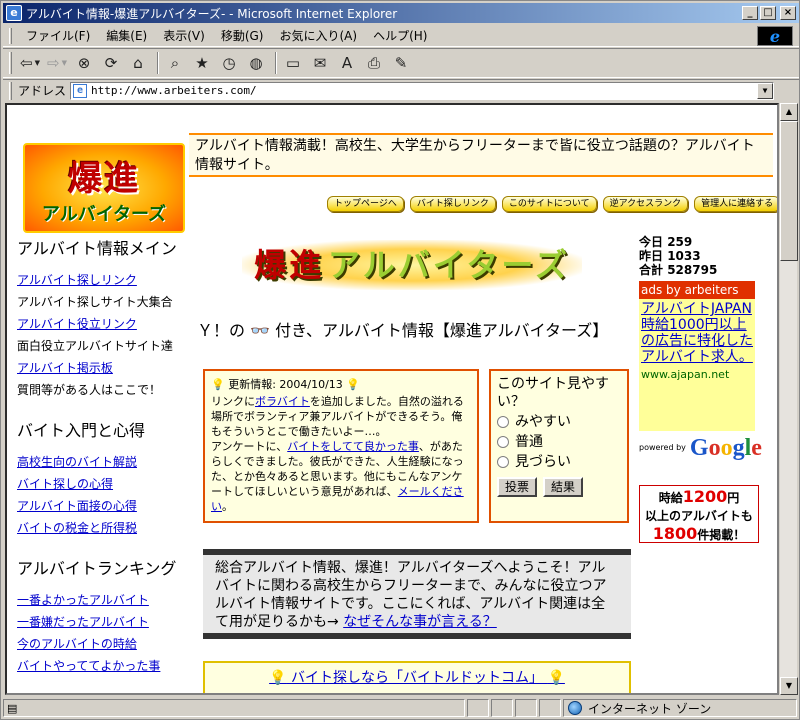  Describe the element at coordinates (529, 442) in the screenshot. I see `poll-option-label: 普通` at that location.